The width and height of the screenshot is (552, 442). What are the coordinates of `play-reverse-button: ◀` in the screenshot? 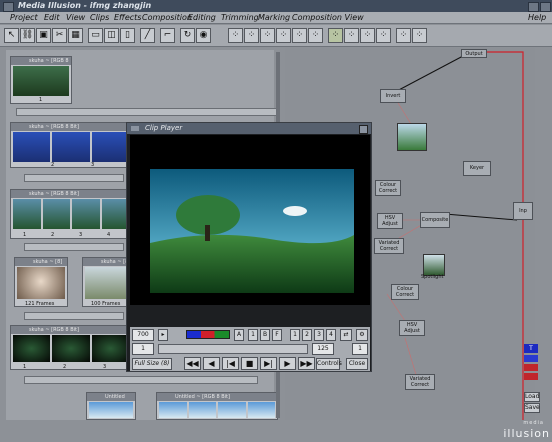 It's located at (211, 363).